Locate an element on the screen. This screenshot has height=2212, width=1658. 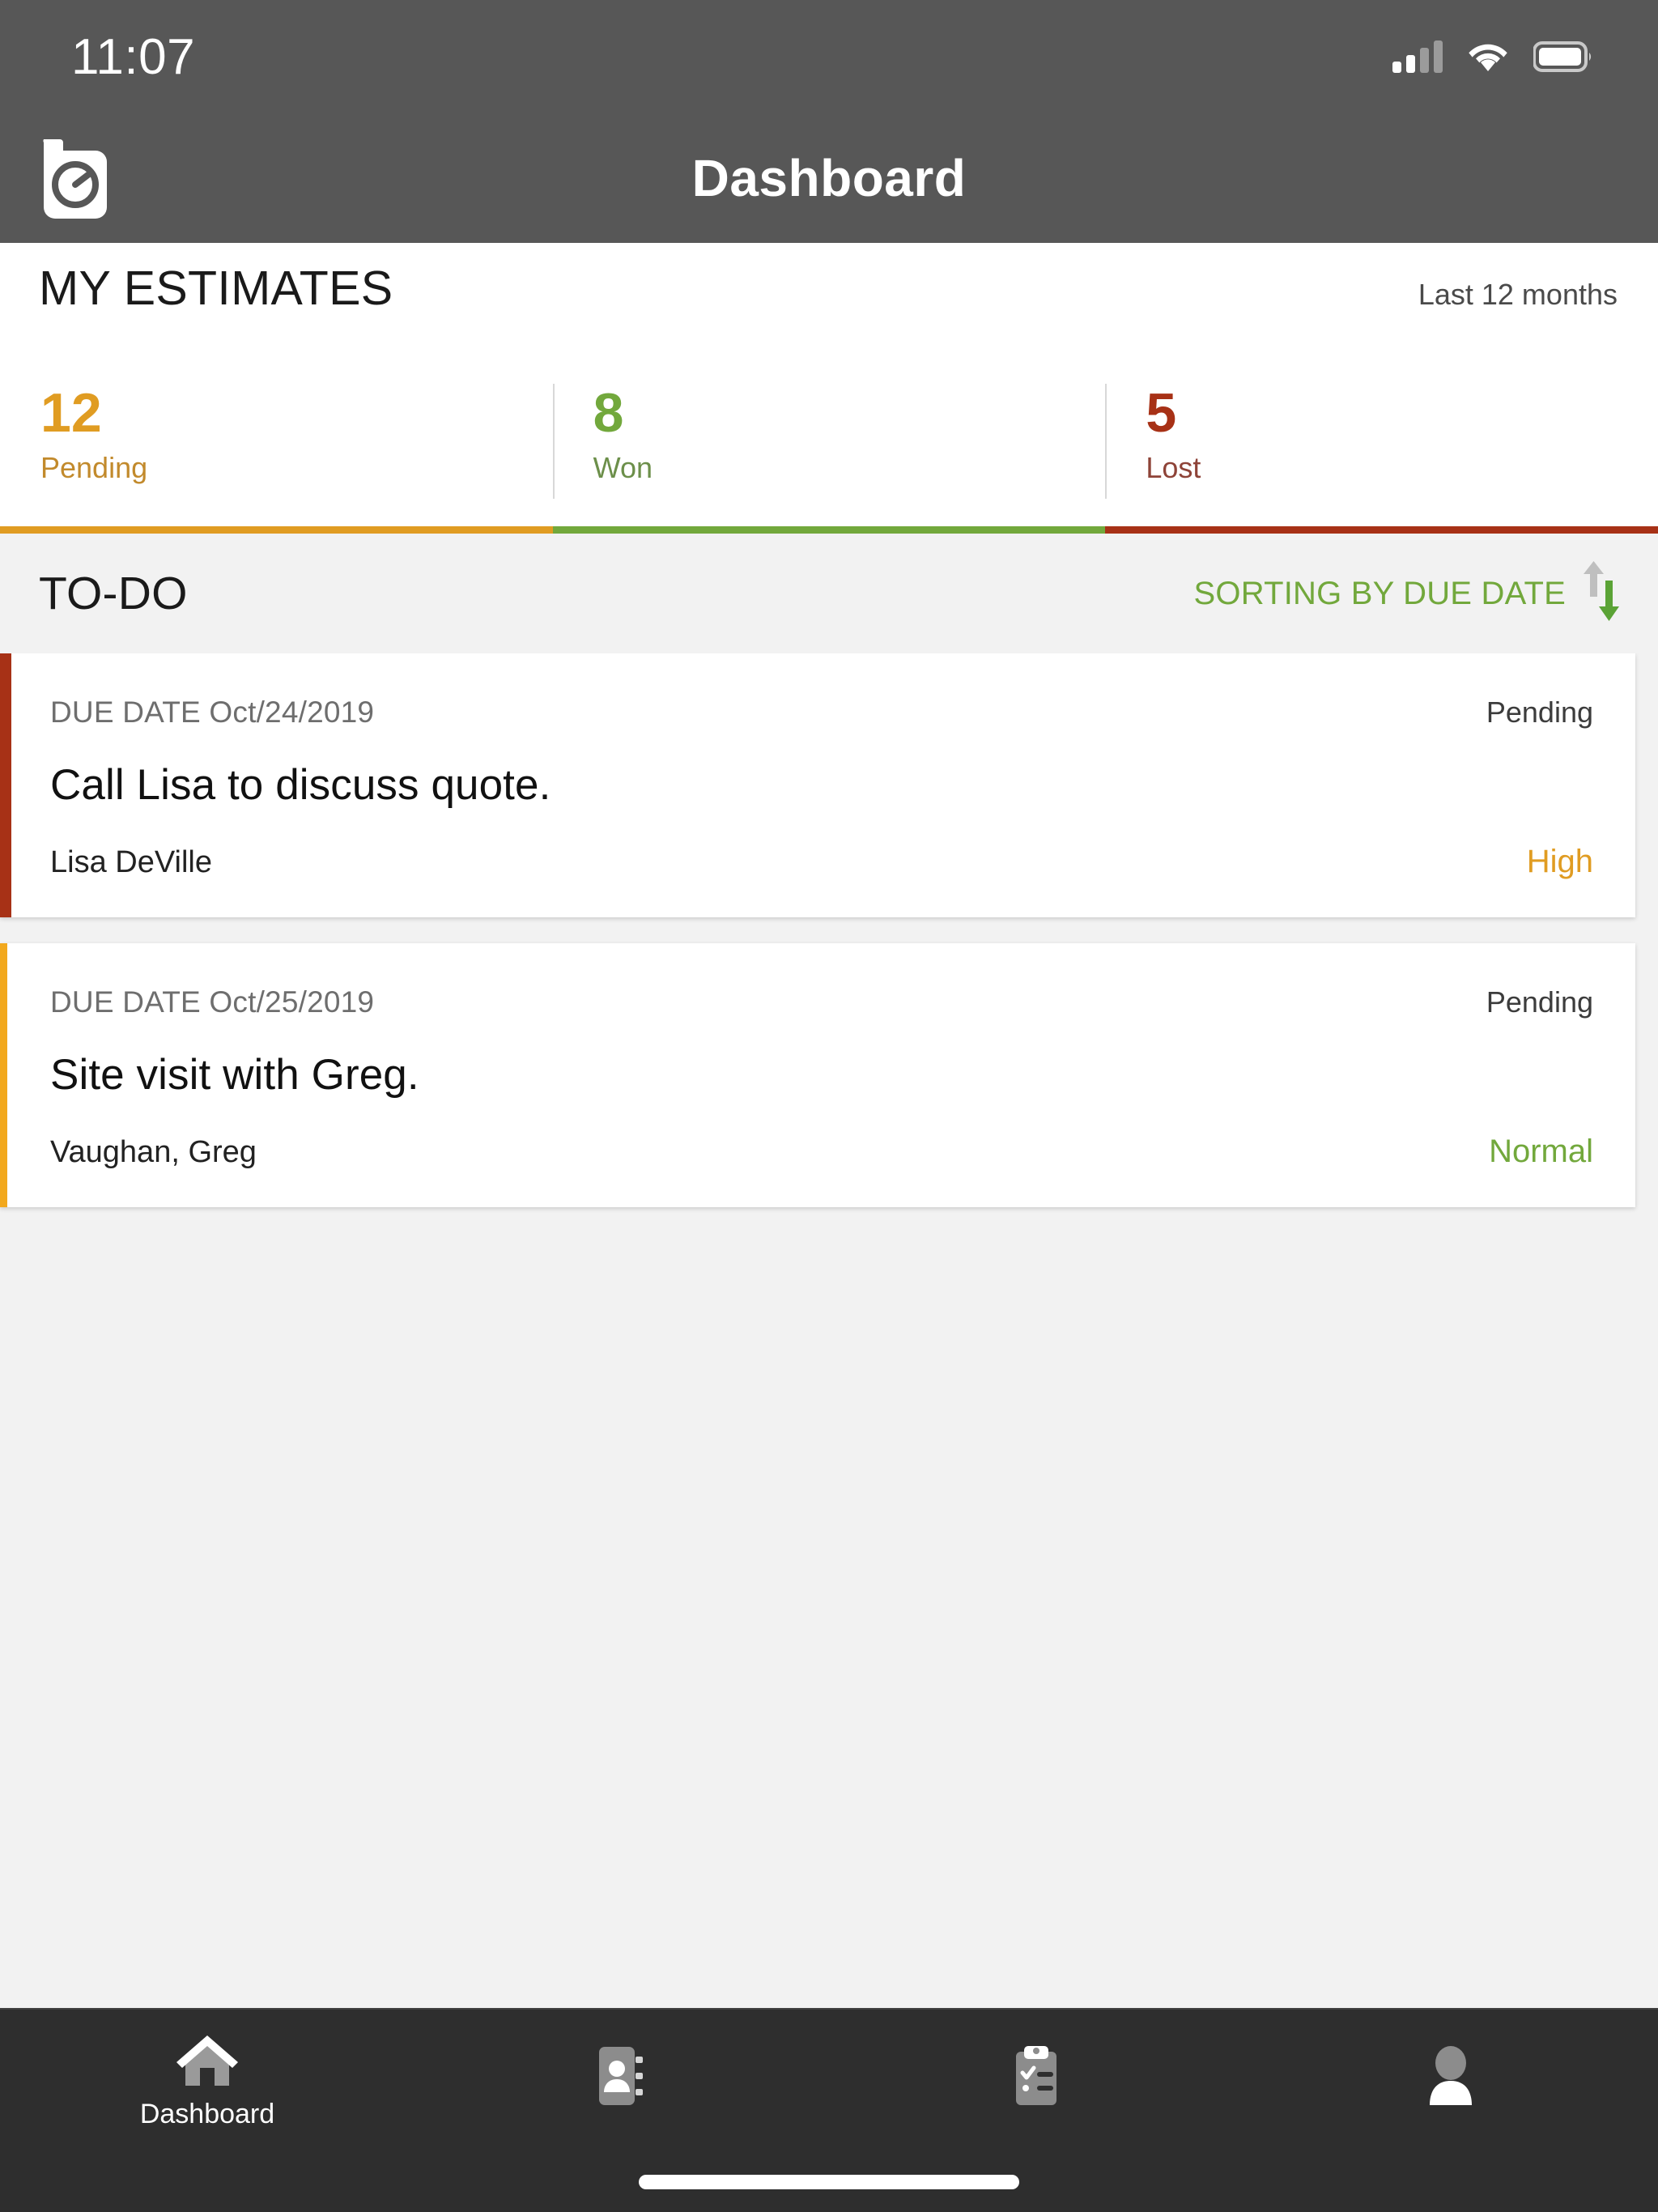
sort-arrows-icon is located at coordinates (1601, 594).